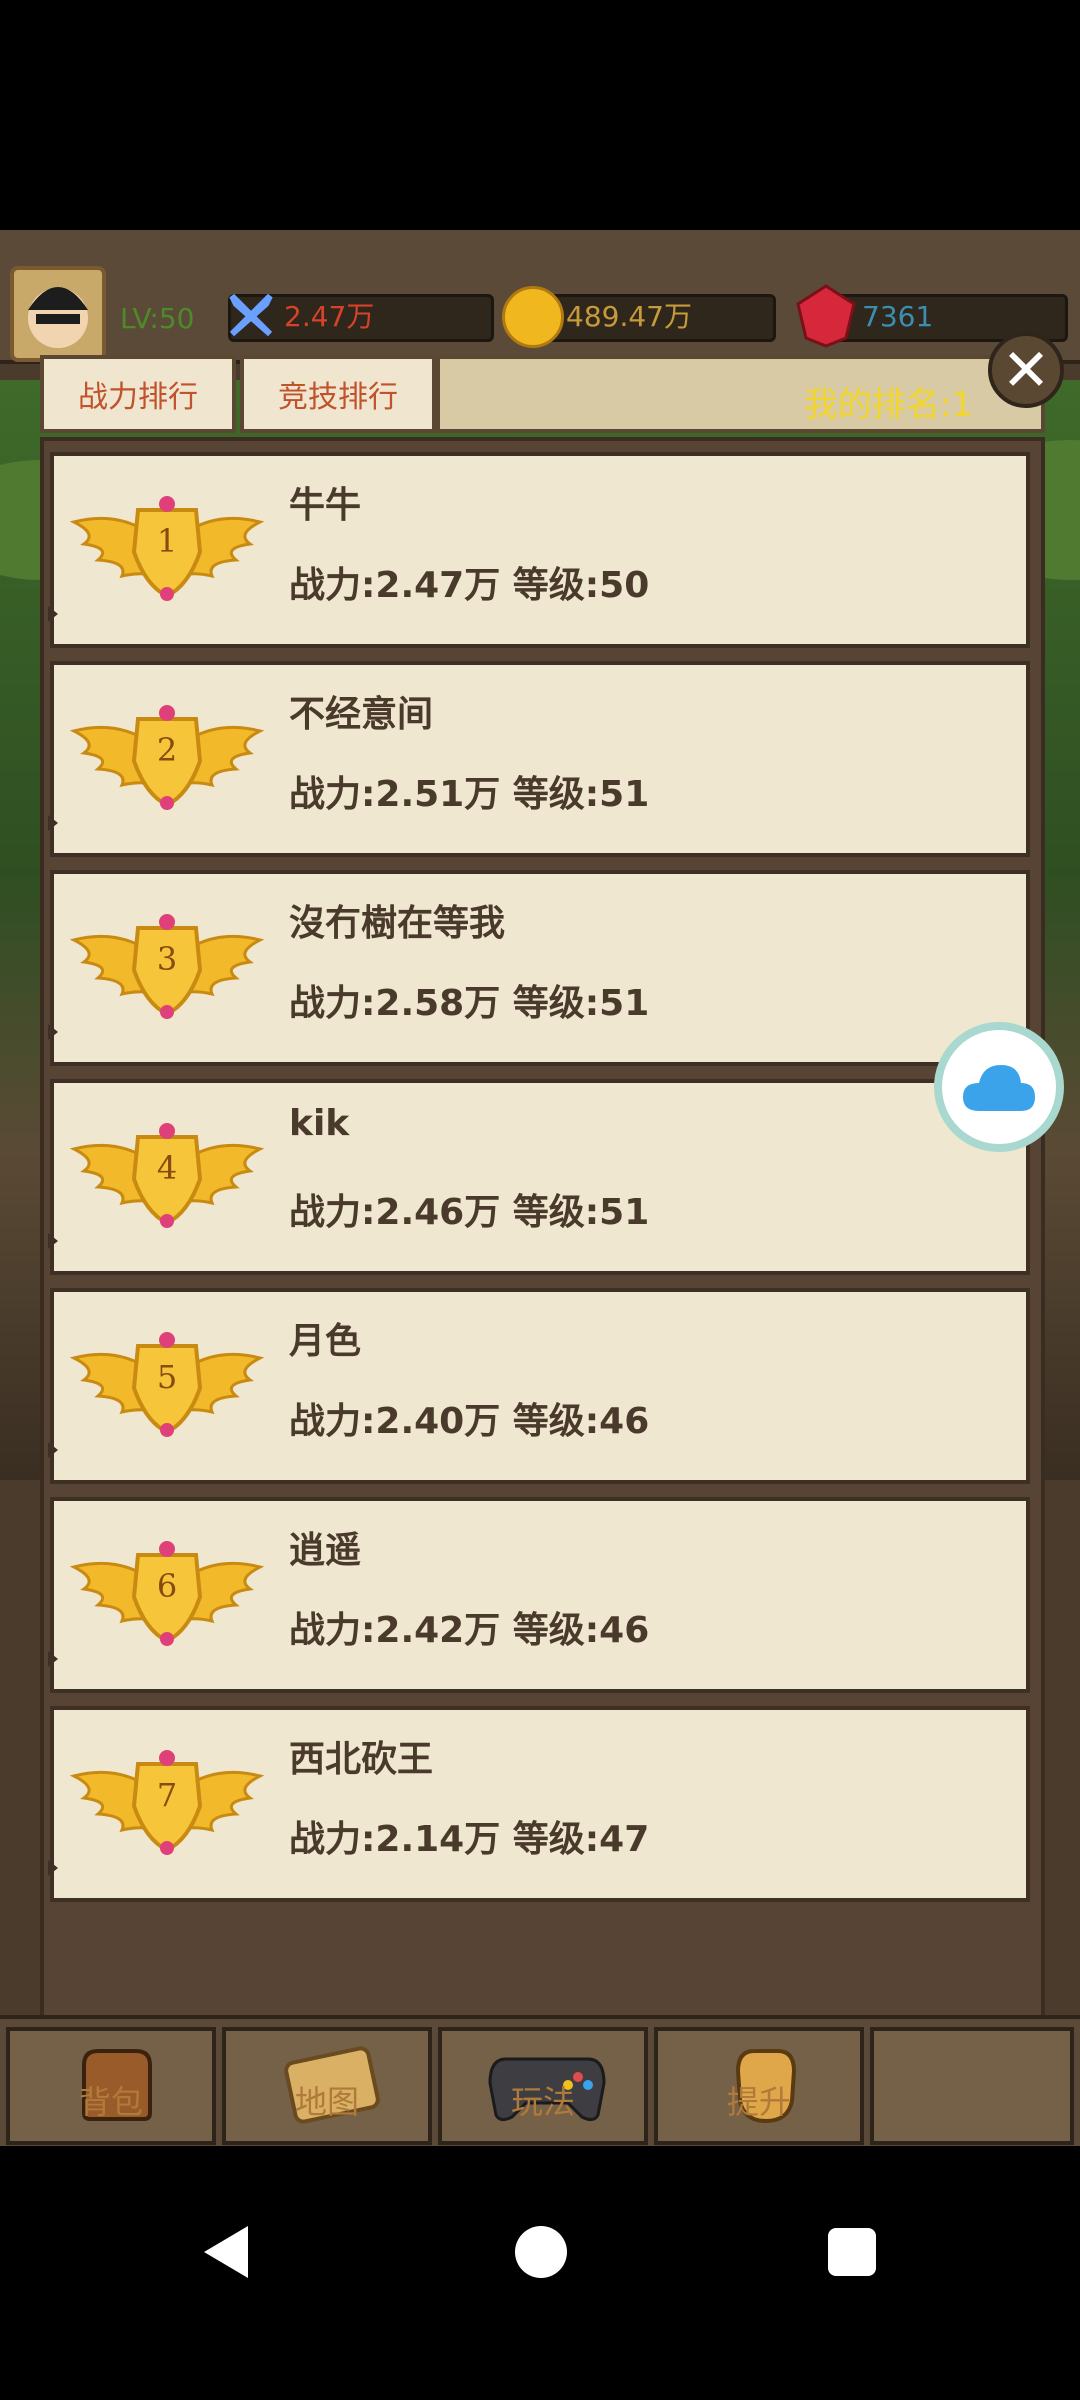  What do you see at coordinates (157, 318) in the screenshot?
I see `level-label: LV:50` at bounding box center [157, 318].